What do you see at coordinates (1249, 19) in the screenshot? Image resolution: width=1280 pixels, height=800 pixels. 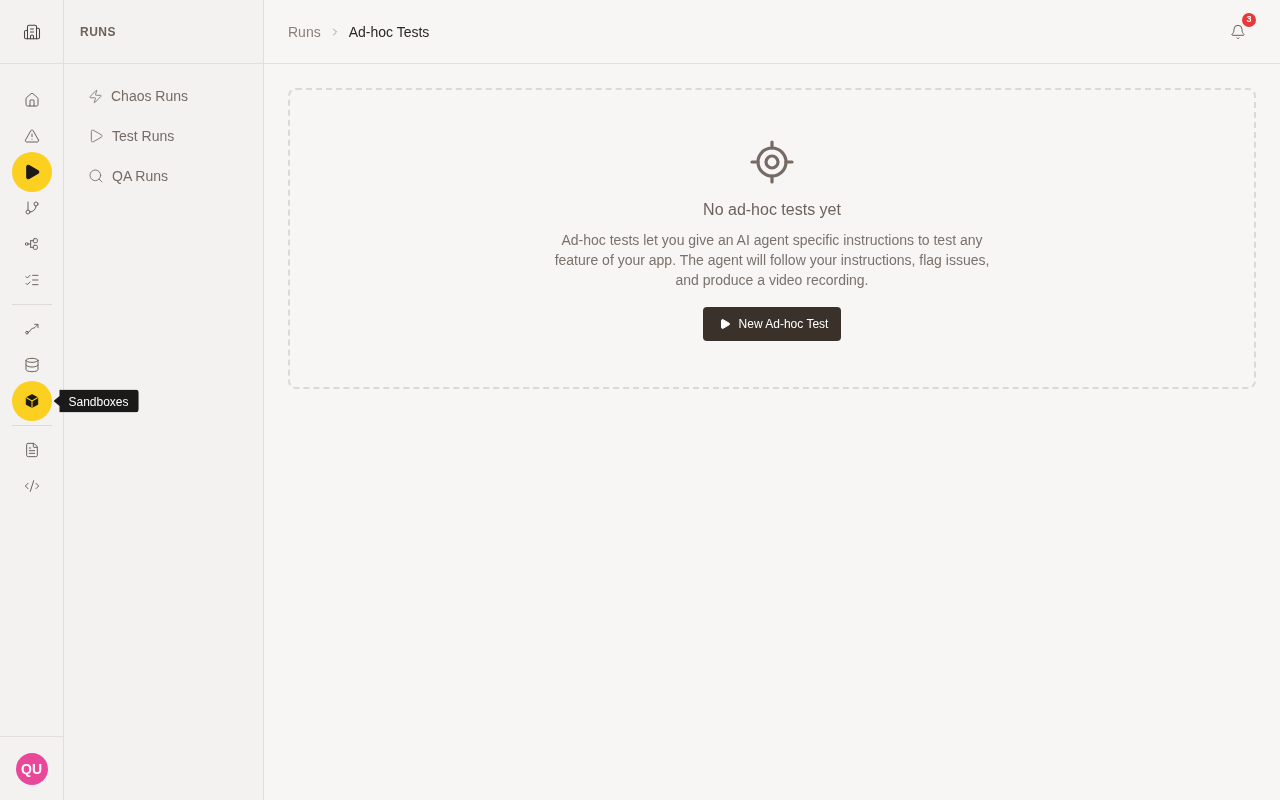 I see `notification-count: 3` at bounding box center [1249, 19].